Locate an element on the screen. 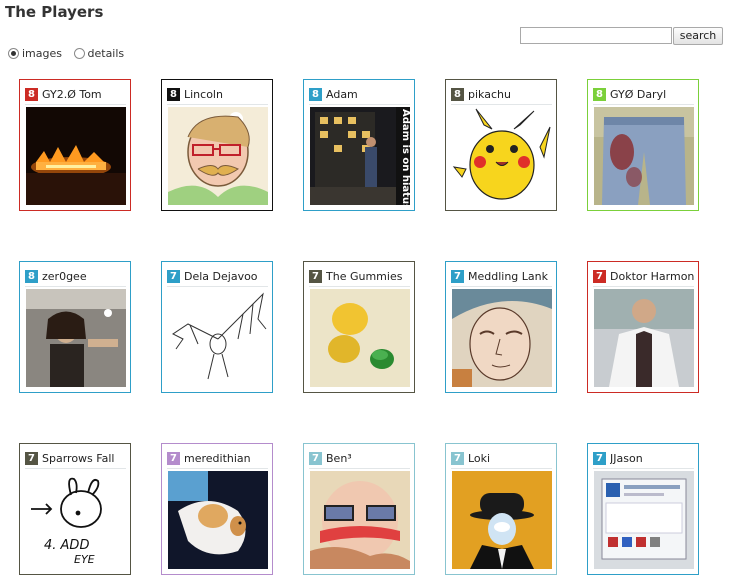  player-card: 7 Dela Dejavoo is located at coordinates (217, 327).